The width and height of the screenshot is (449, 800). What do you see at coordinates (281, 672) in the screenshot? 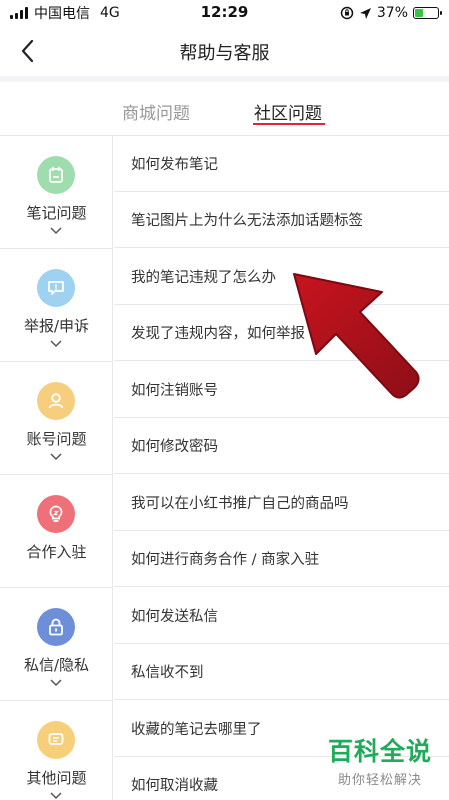
I see `question-item: 私信收不到` at bounding box center [281, 672].